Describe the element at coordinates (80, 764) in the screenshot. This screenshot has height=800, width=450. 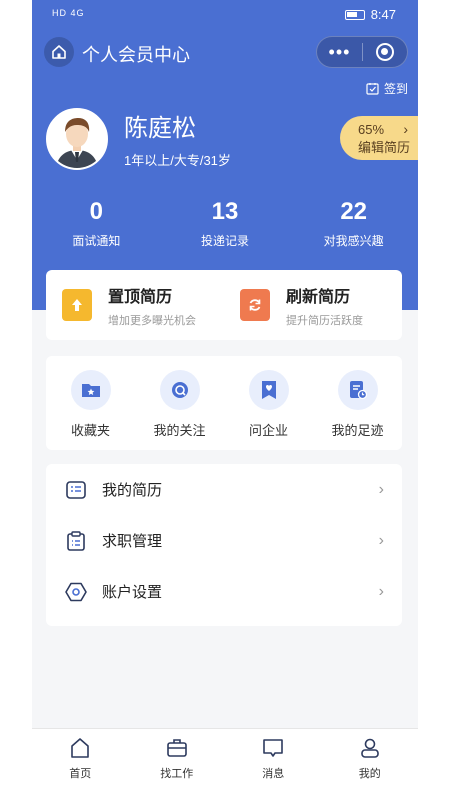
I see `tab-home: 首页` at that location.